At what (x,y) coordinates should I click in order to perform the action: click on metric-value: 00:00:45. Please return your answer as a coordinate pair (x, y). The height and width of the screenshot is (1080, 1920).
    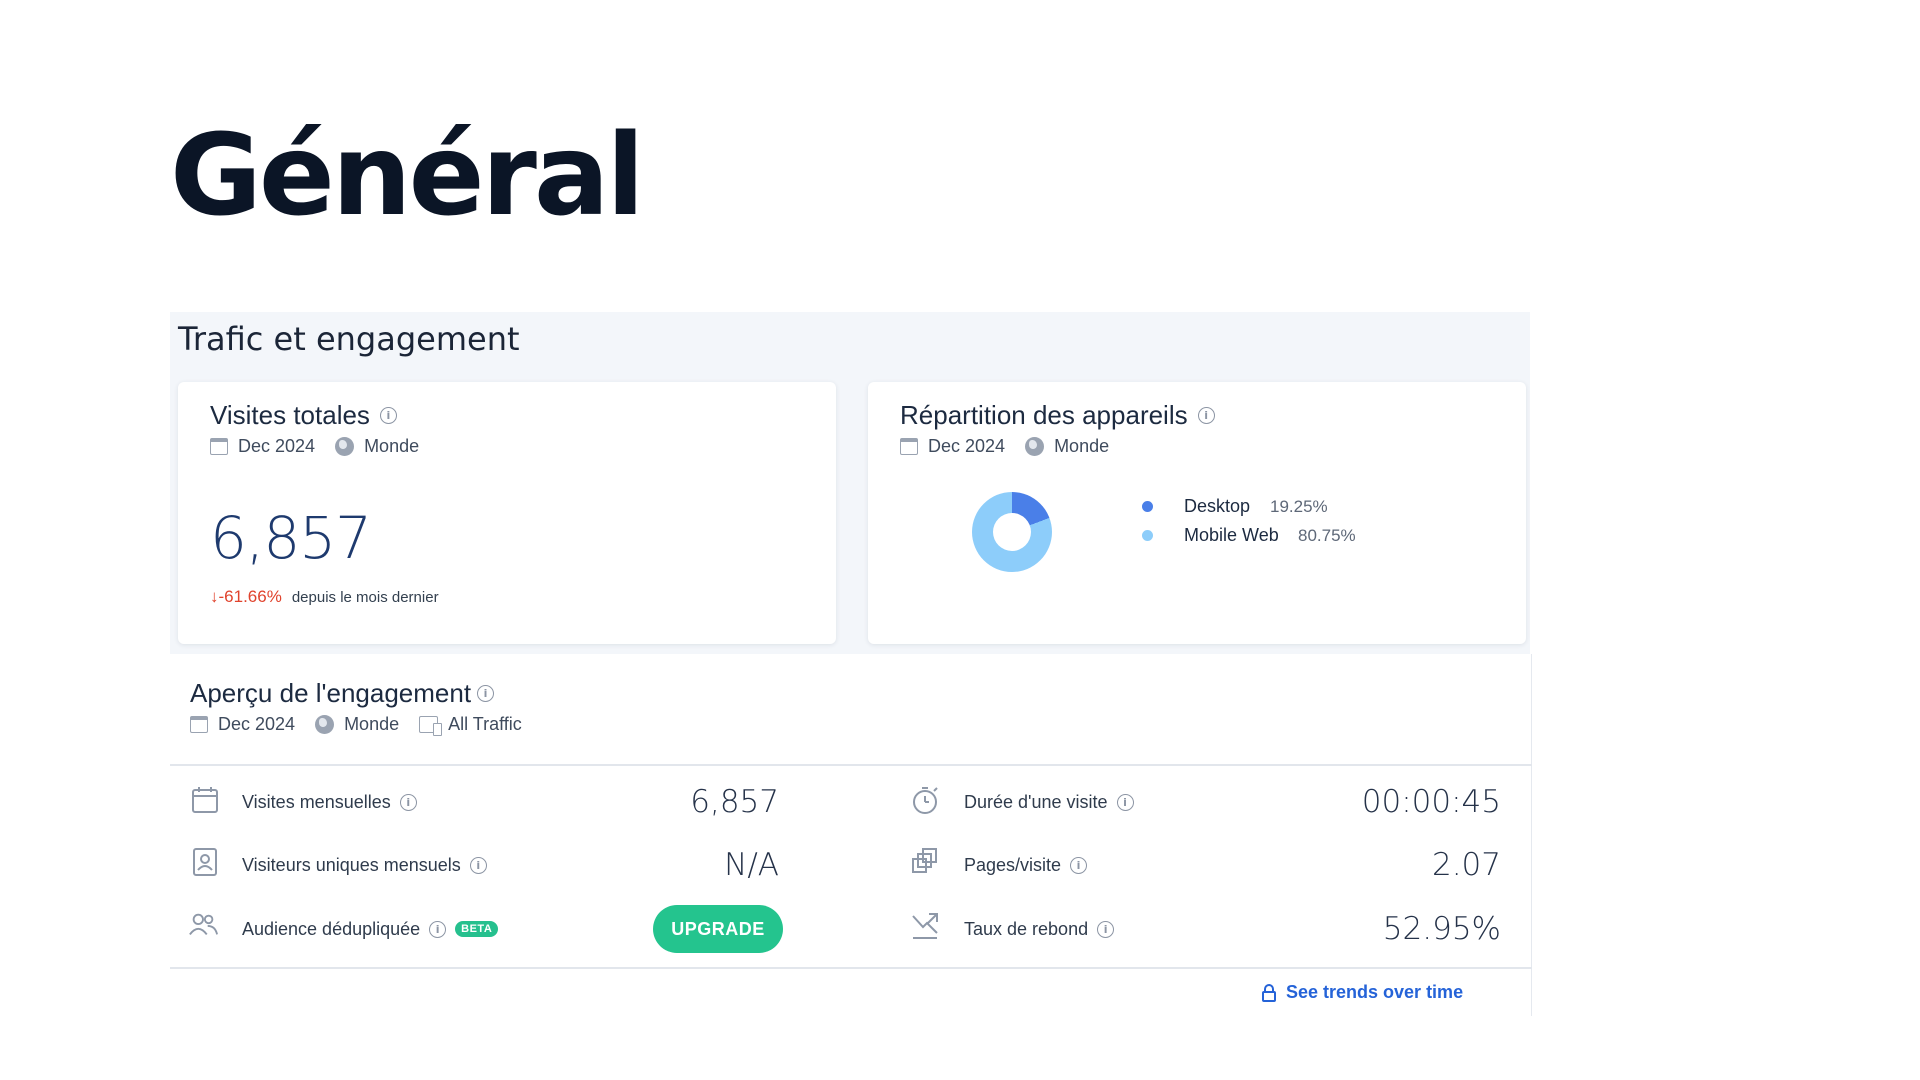
    Looking at the image, I should click on (1431, 802).